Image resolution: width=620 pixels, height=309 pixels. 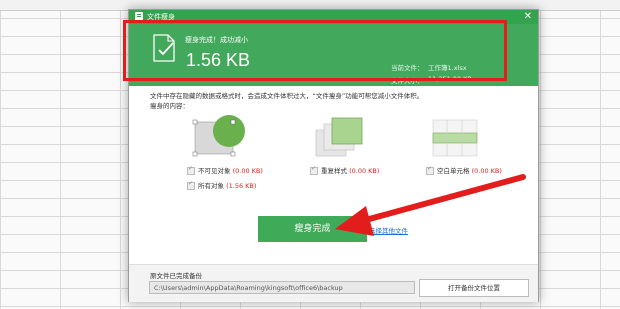 I want to click on empty-cells-size: (0.00 KB), so click(x=486, y=171).